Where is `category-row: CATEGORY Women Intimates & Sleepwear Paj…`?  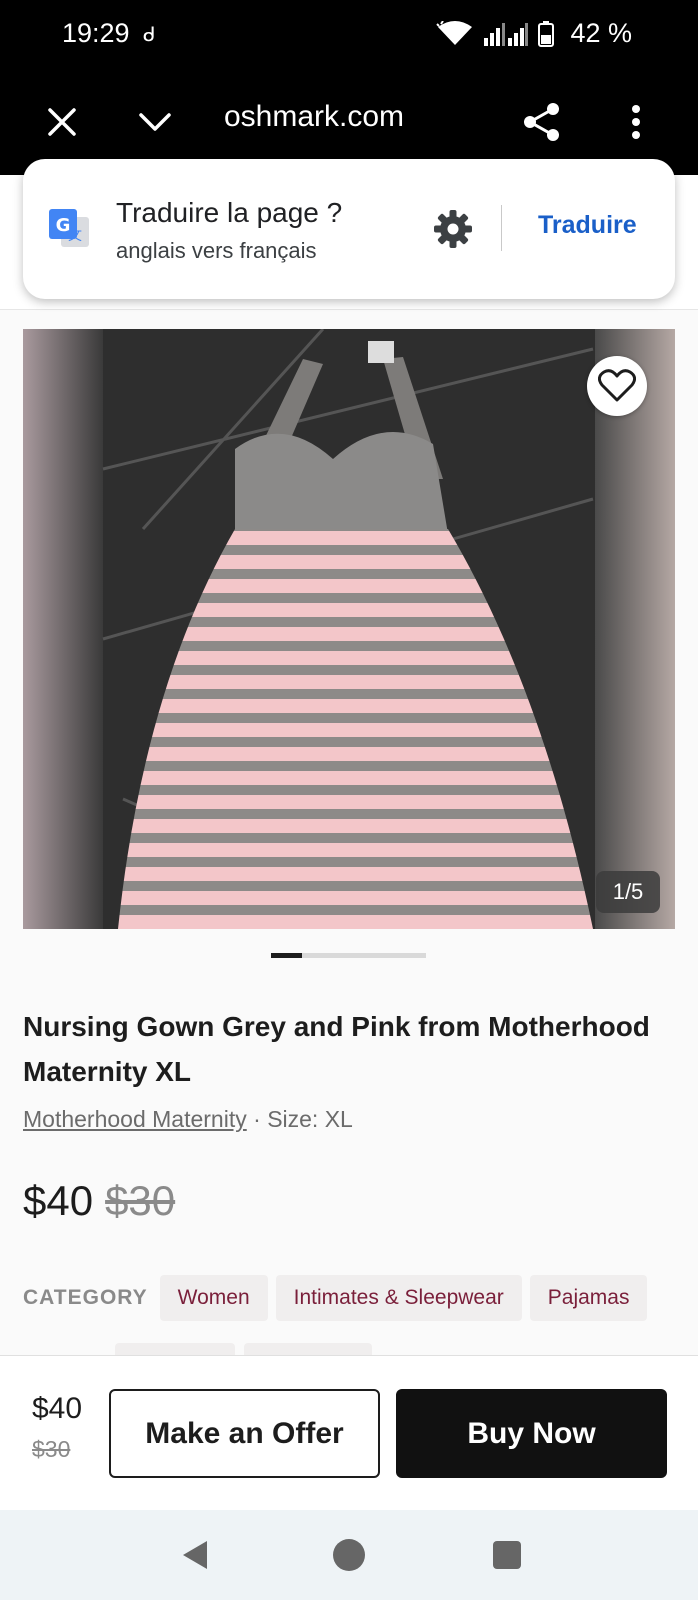 category-row: CATEGORY Women Intimates & Sleepwear Paj… is located at coordinates (335, 1298).